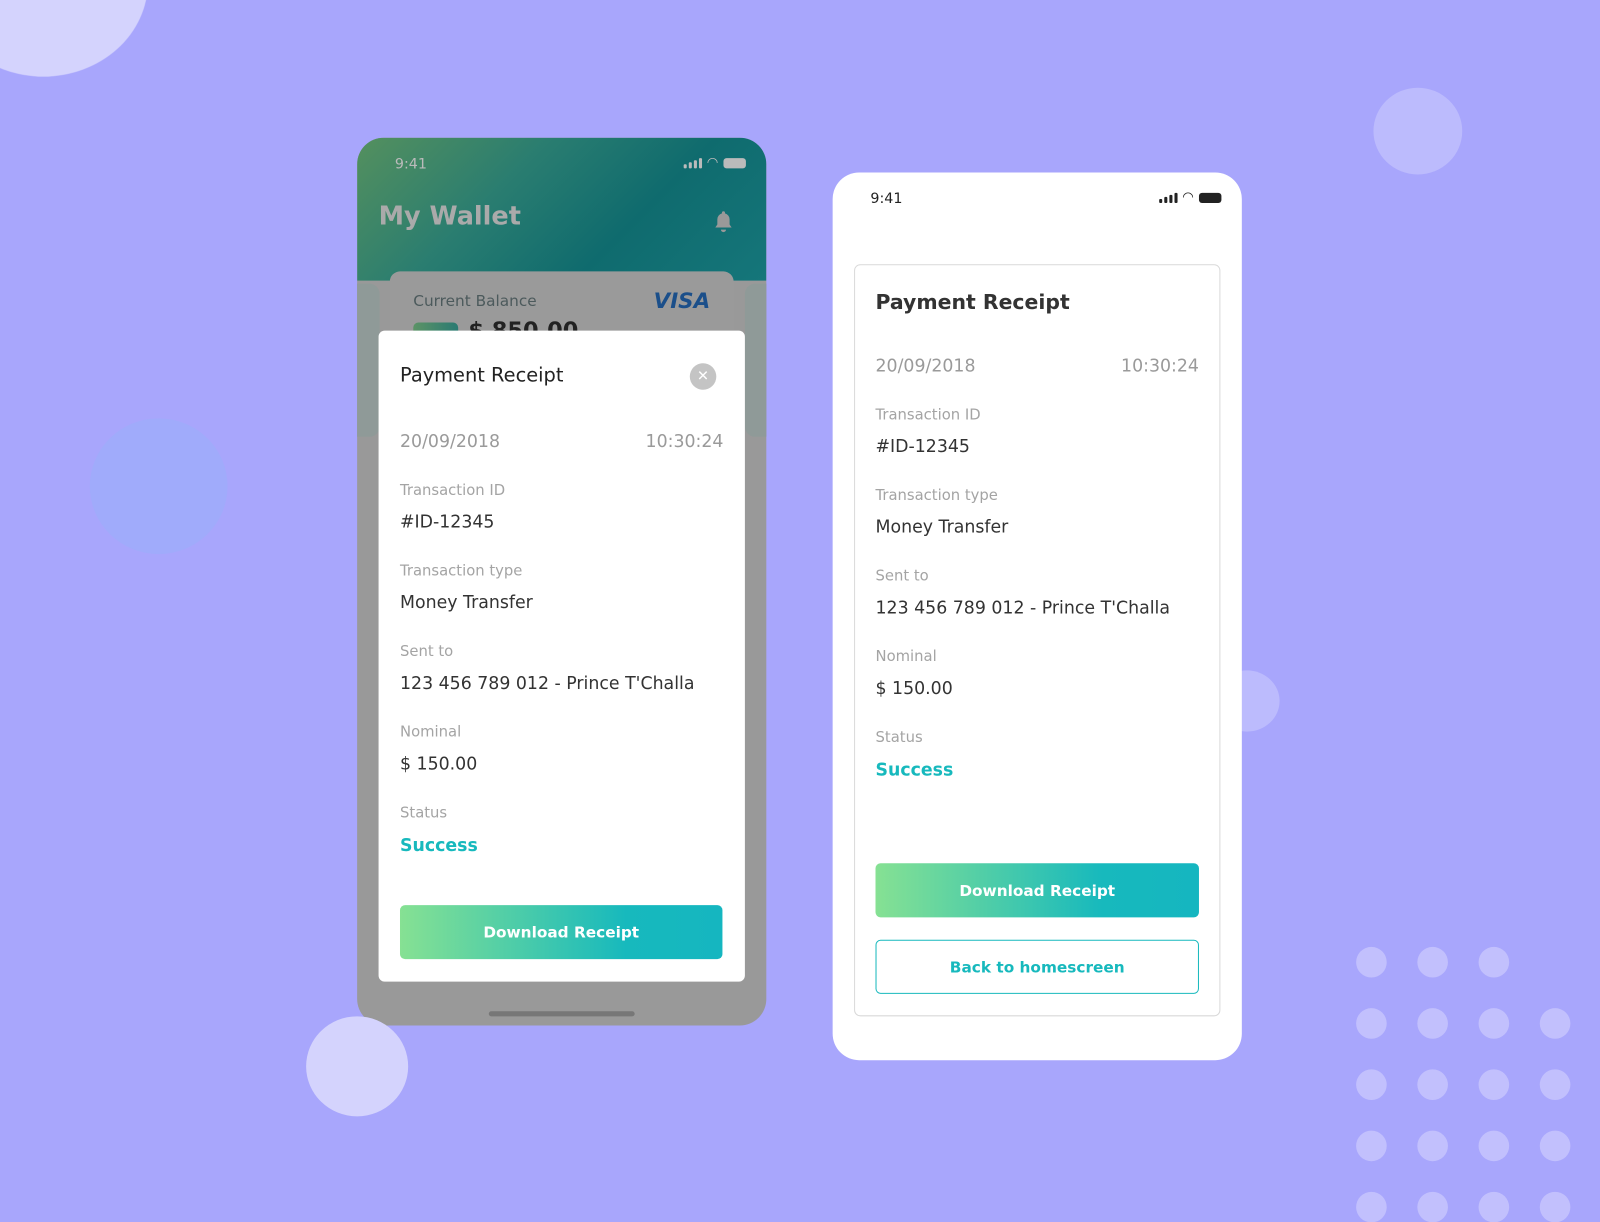 This screenshot has height=1222, width=1600. Describe the element at coordinates (481, 375) in the screenshot. I see `modal-title: Payment Receipt` at that location.